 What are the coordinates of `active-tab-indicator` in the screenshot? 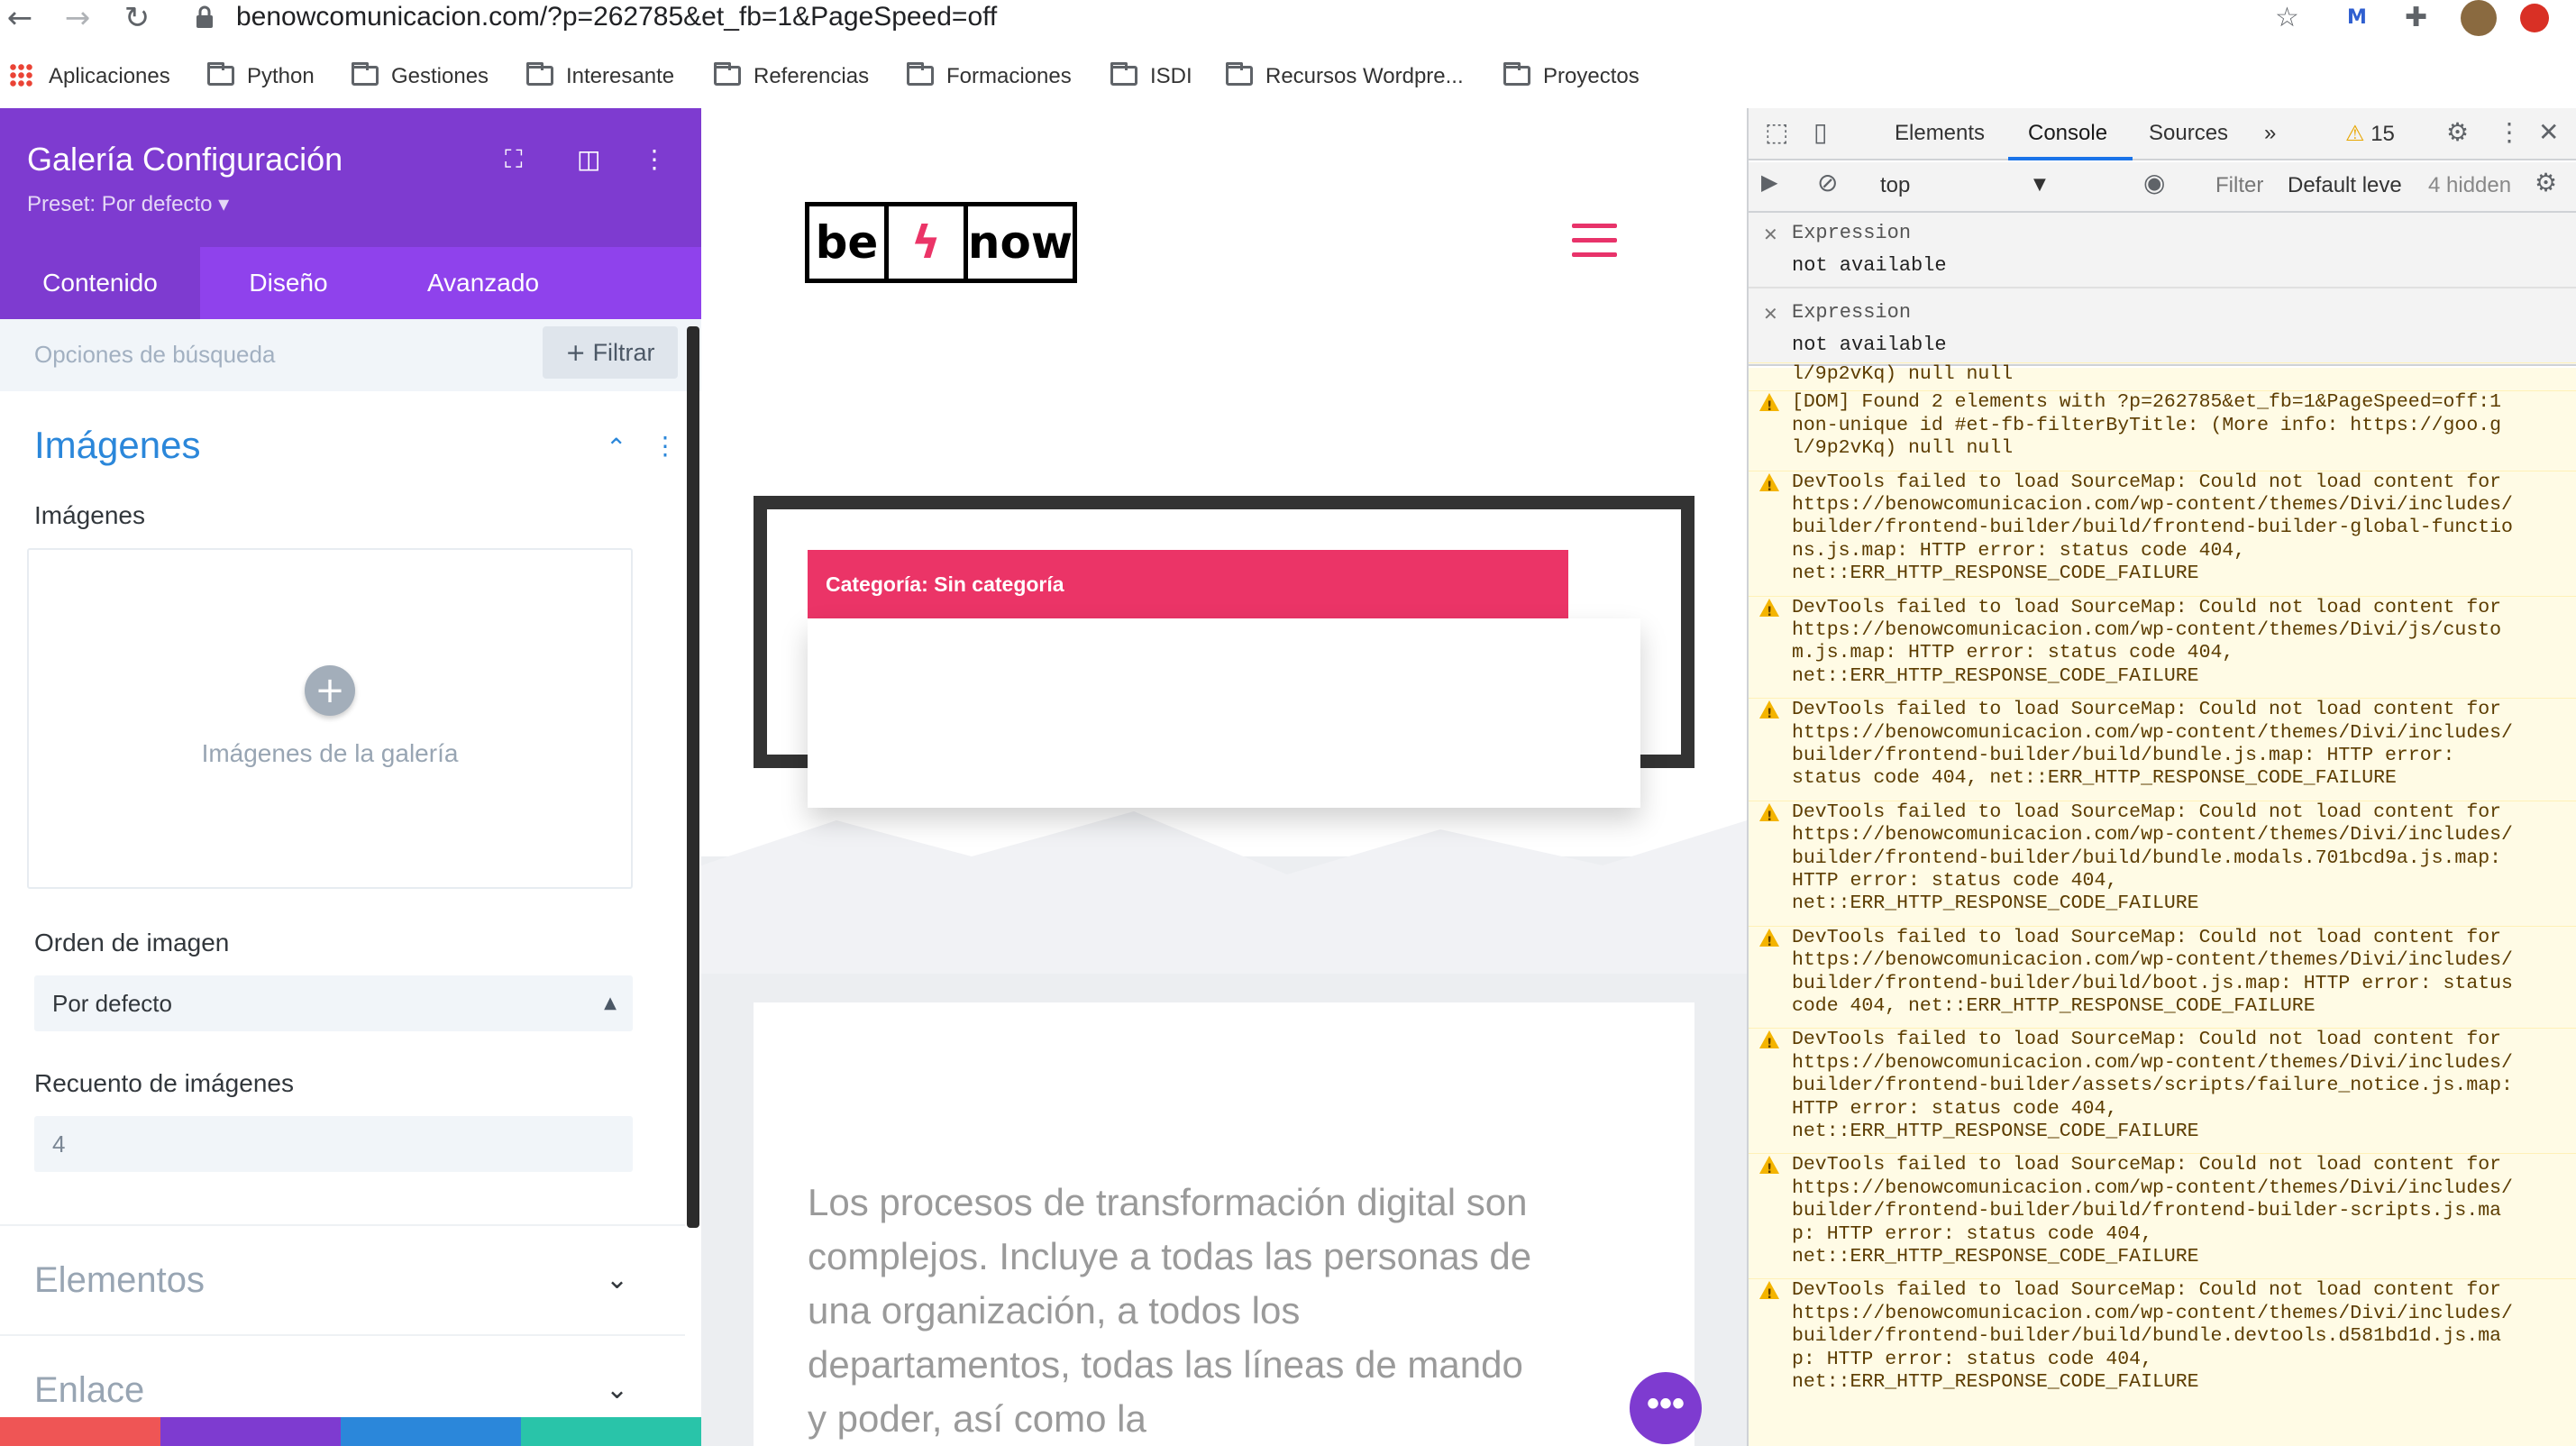 It's located at (2070, 158).